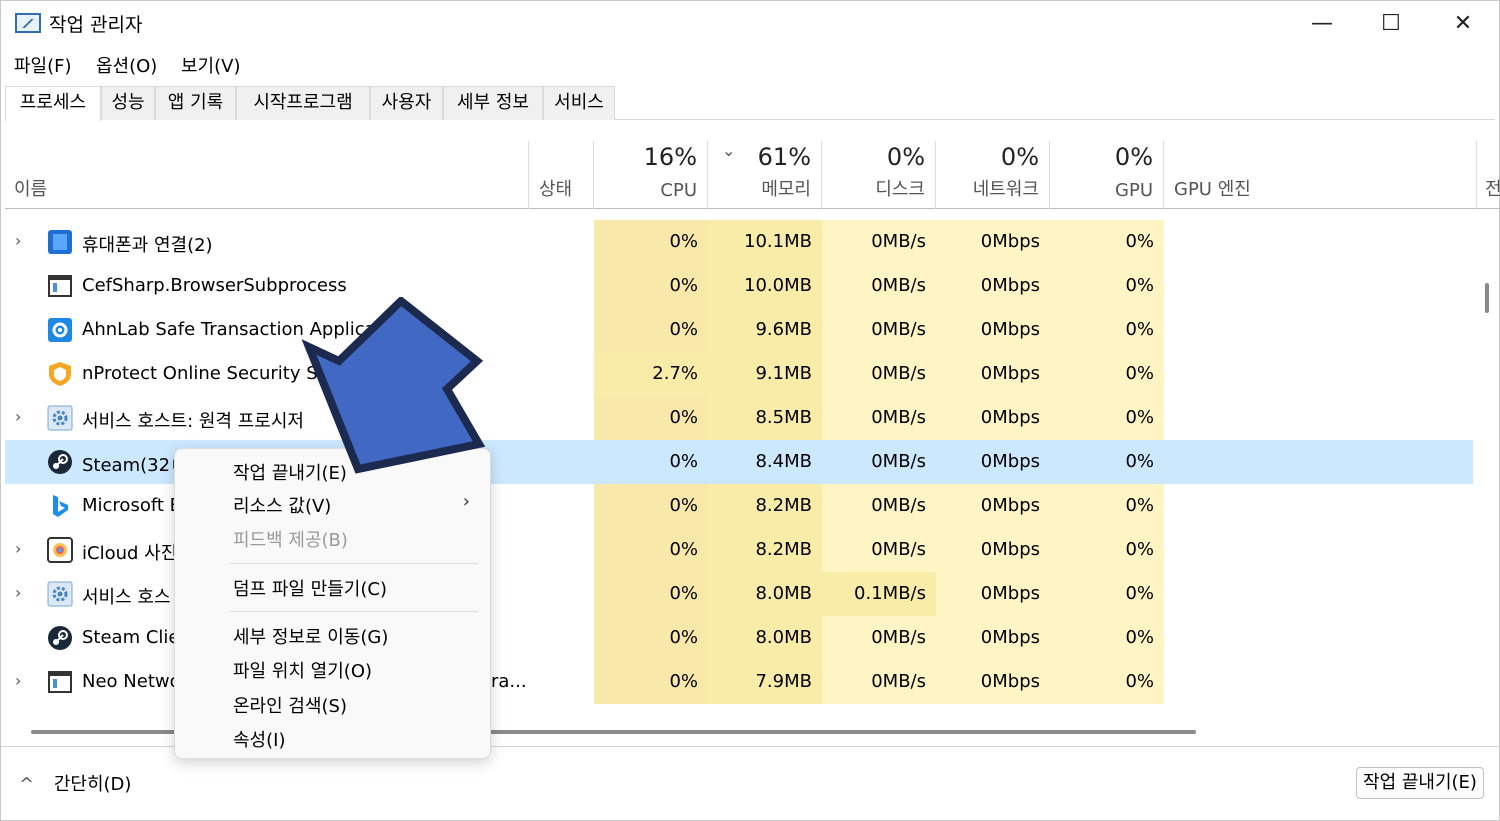 Image resolution: width=1500 pixels, height=821 pixels. I want to click on process-name: iCloud 사진, so click(130, 553).